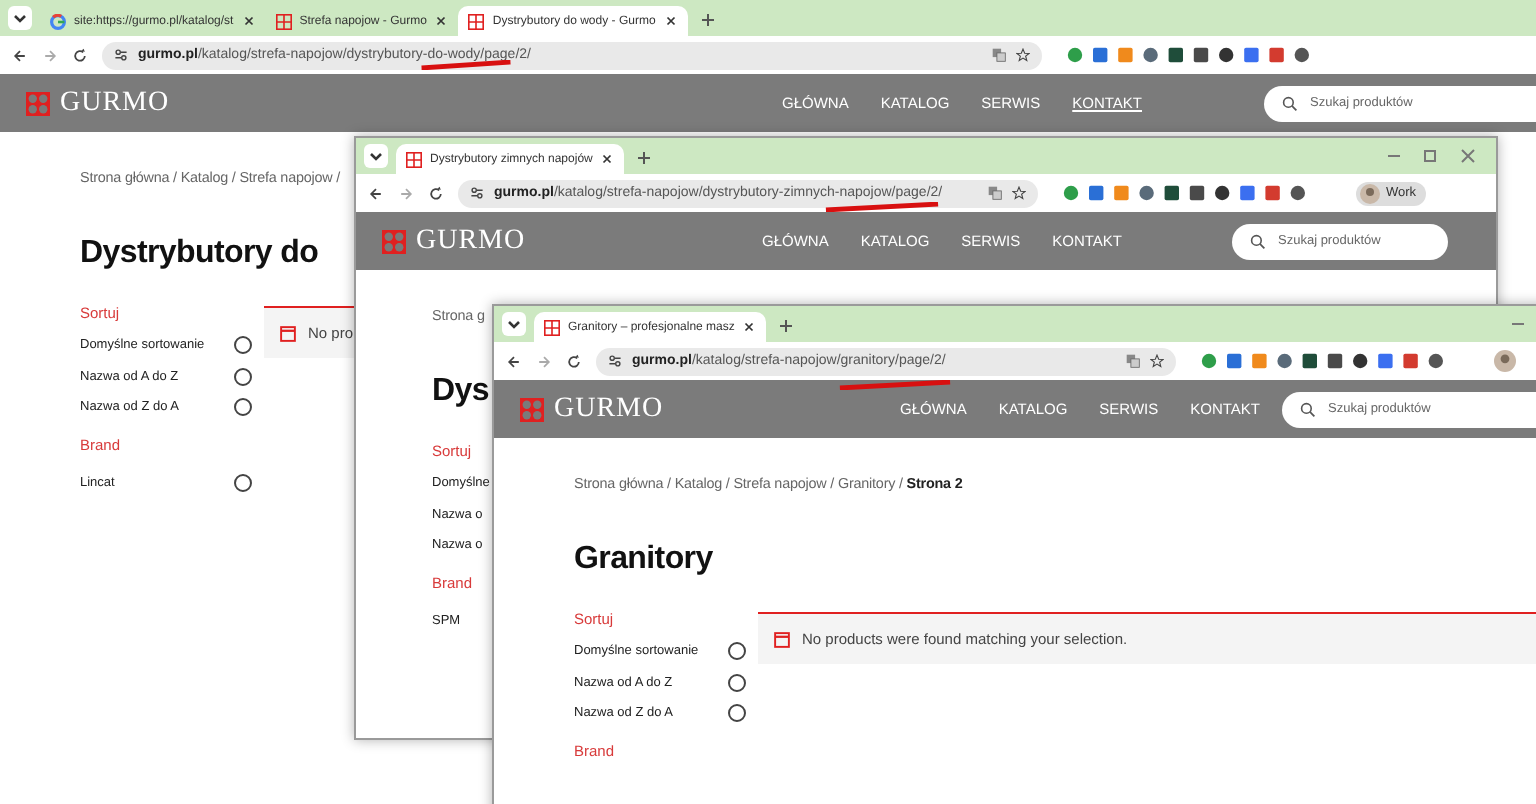 Image resolution: width=1536 pixels, height=804 pixels. I want to click on page-title: Dystrybutory do, so click(199, 254).